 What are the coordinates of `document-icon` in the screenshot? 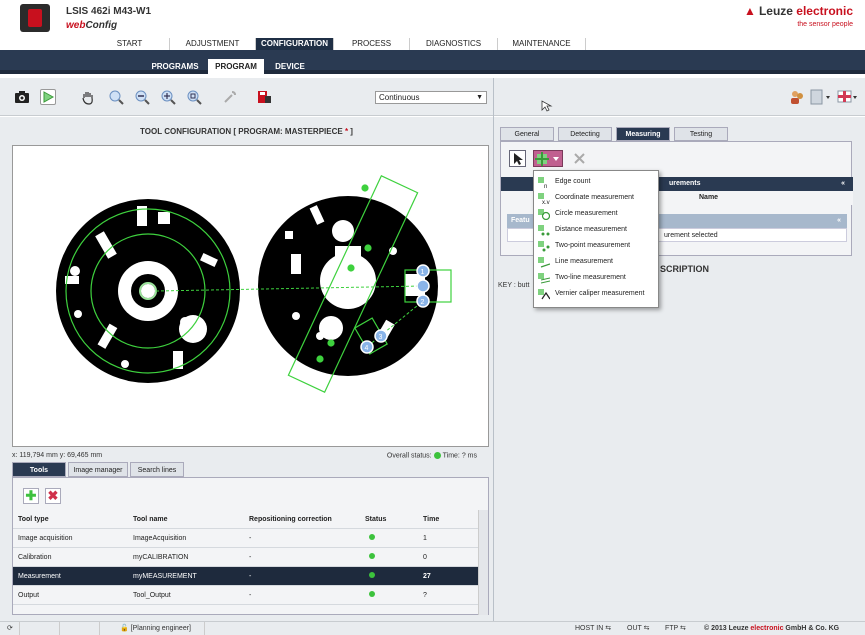 It's located at (821, 97).